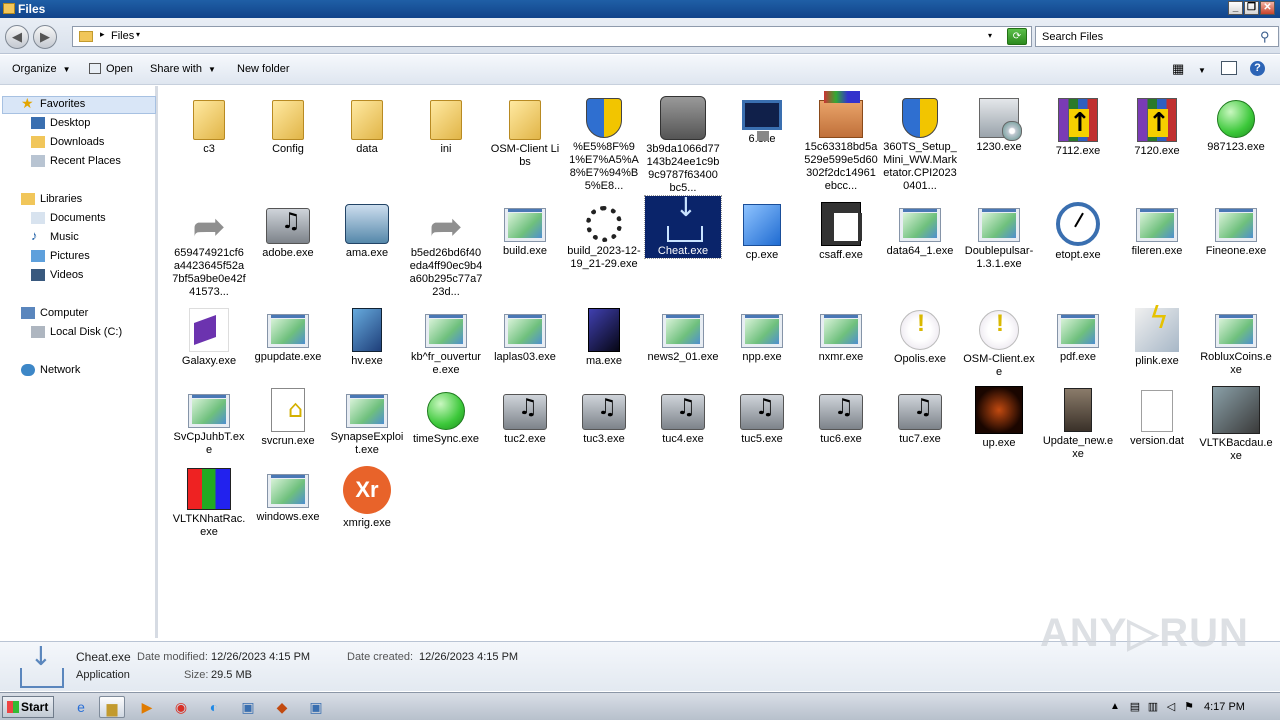 This screenshot has width=1280, height=720. What do you see at coordinates (45, 37) in the screenshot?
I see `forward-button: ▶` at bounding box center [45, 37].